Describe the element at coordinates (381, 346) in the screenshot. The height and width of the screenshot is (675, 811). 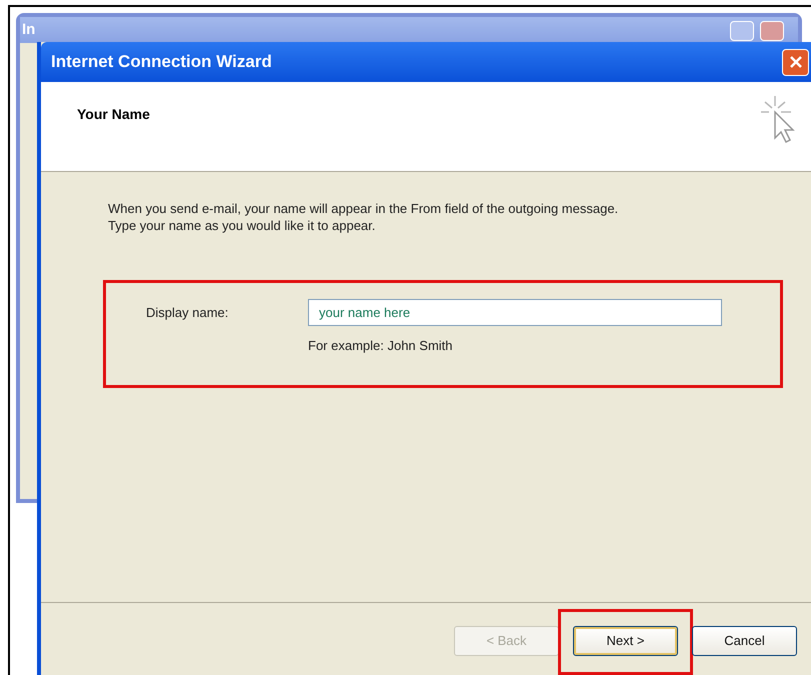
I see `example-hint: For example: John Smith` at that location.